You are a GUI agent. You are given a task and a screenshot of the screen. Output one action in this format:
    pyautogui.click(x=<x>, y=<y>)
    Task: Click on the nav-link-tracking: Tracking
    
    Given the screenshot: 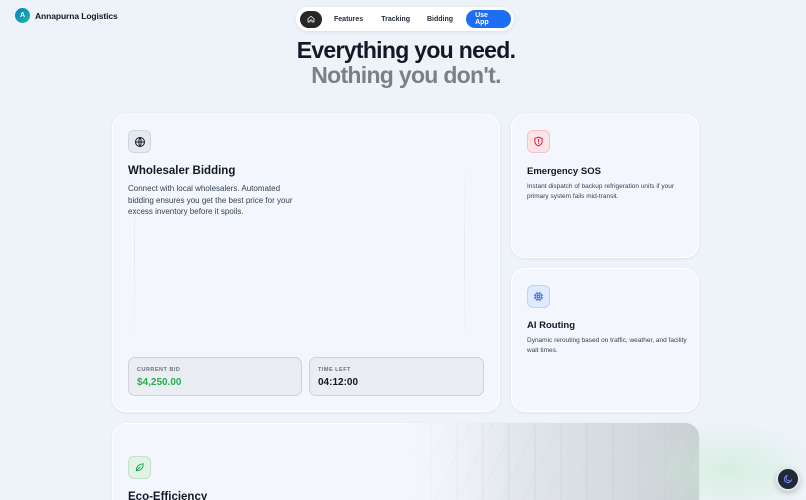 What is the action you would take?
    pyautogui.click(x=395, y=19)
    